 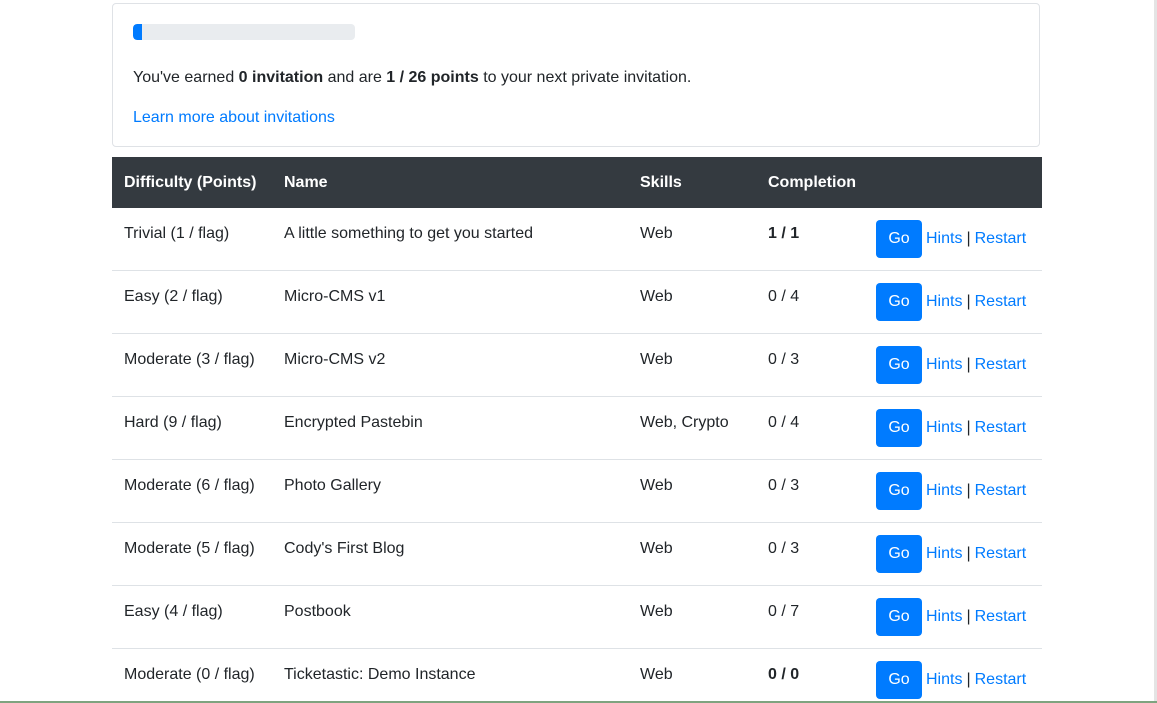 What do you see at coordinates (189, 359) in the screenshot?
I see `row-difficulty: Moderate (3 / flag)` at bounding box center [189, 359].